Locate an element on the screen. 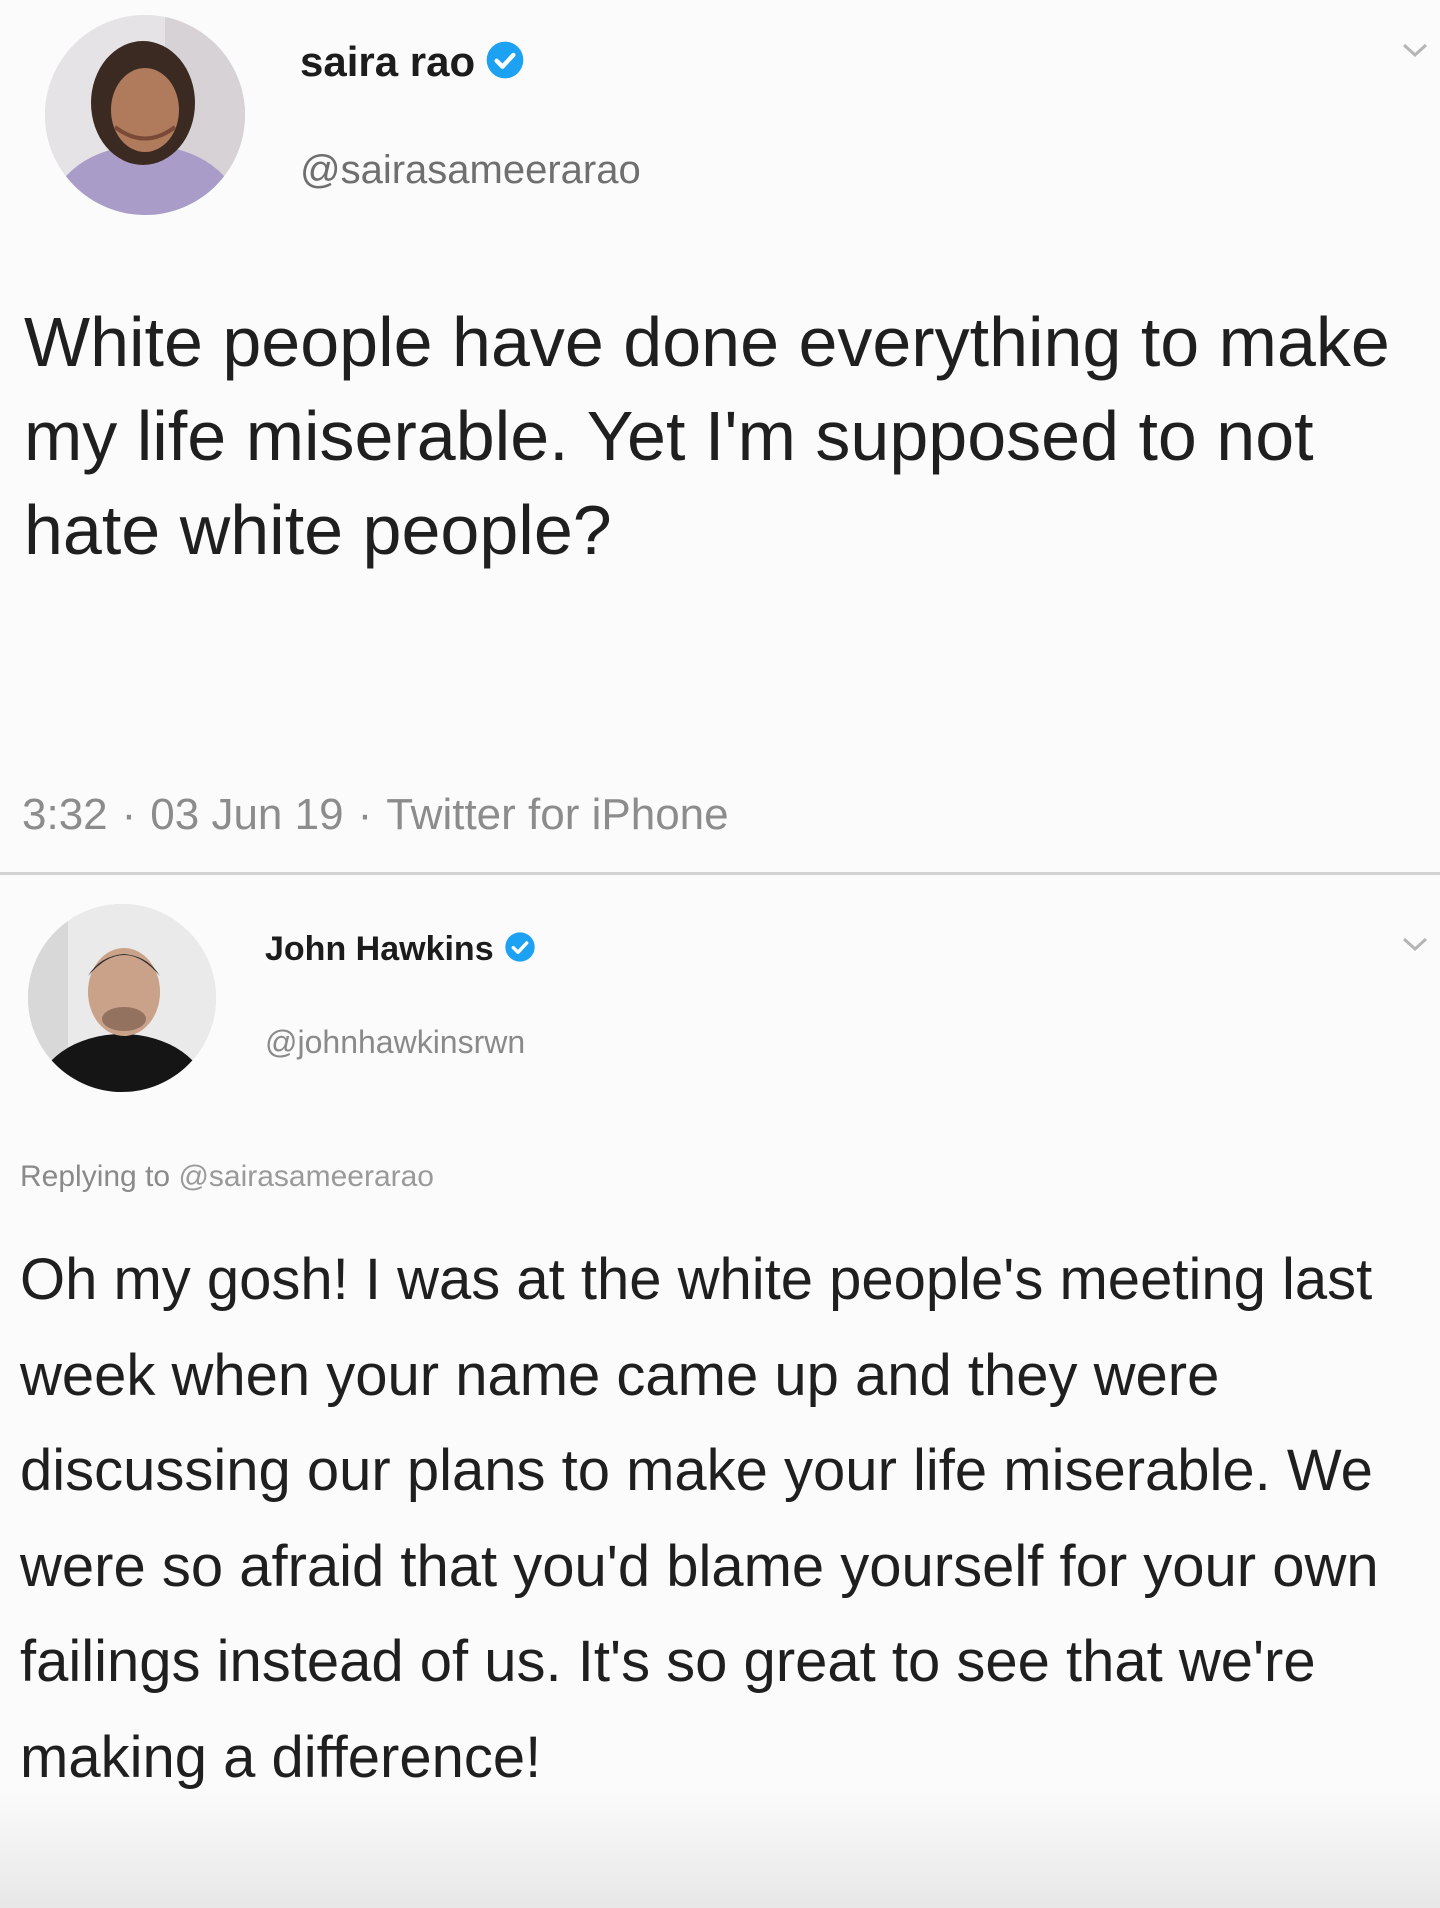  user-handle: @sairasameerarao is located at coordinates (470, 170).